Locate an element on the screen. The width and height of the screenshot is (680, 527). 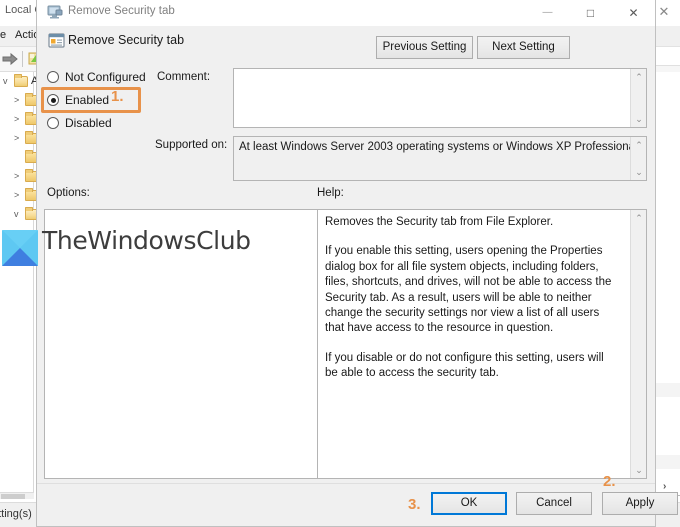
annotation-step-3: 3. is located at coordinates (414, 504).